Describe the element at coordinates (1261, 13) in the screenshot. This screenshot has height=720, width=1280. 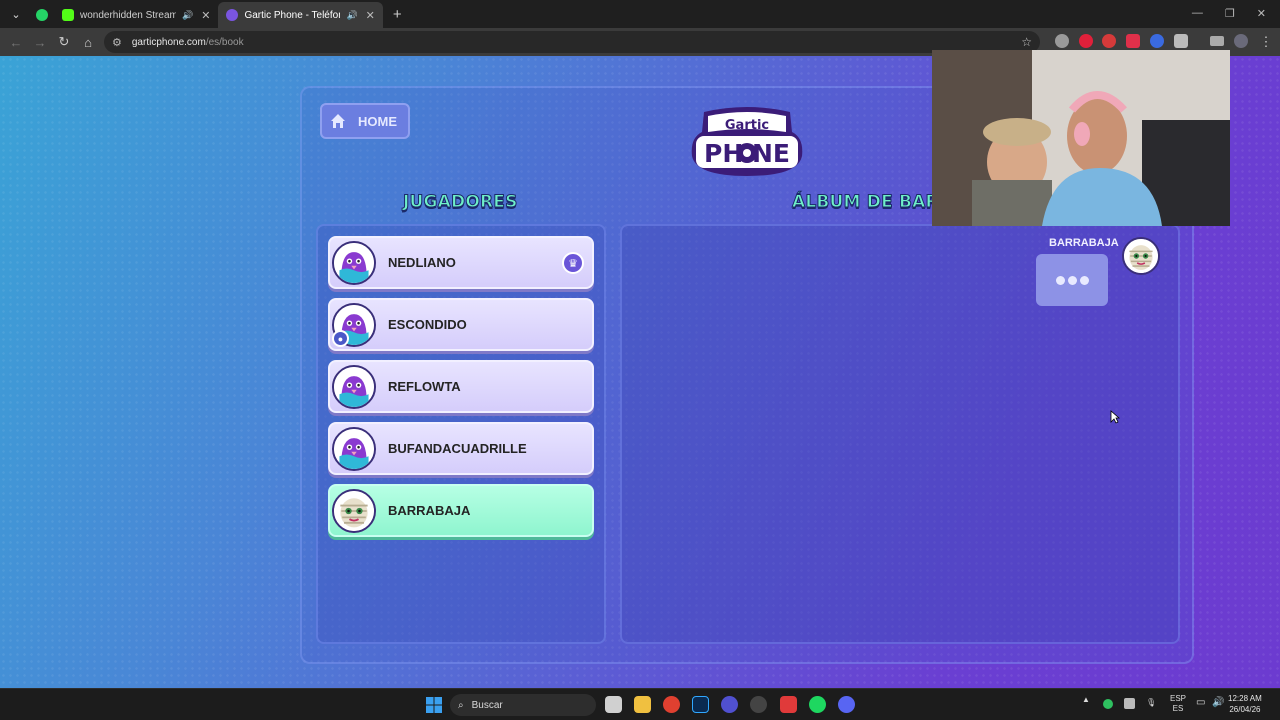
I see `close-window-icon: ✕` at that location.